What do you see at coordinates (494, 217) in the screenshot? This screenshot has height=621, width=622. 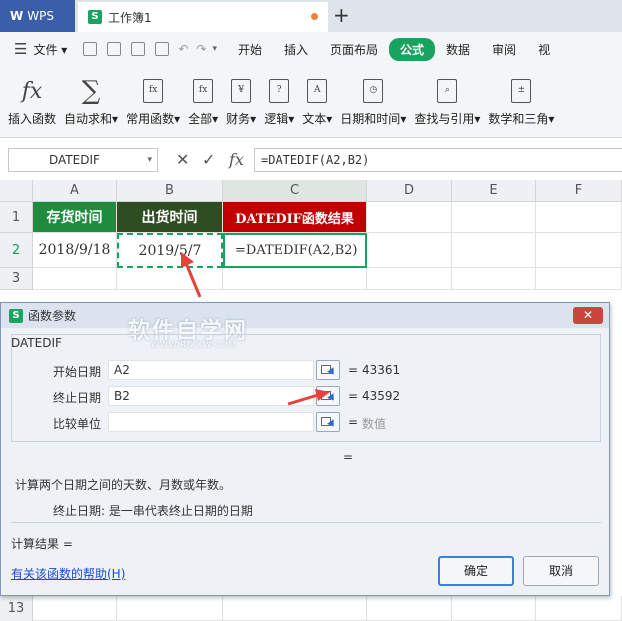 I see `cell-e1` at bounding box center [494, 217].